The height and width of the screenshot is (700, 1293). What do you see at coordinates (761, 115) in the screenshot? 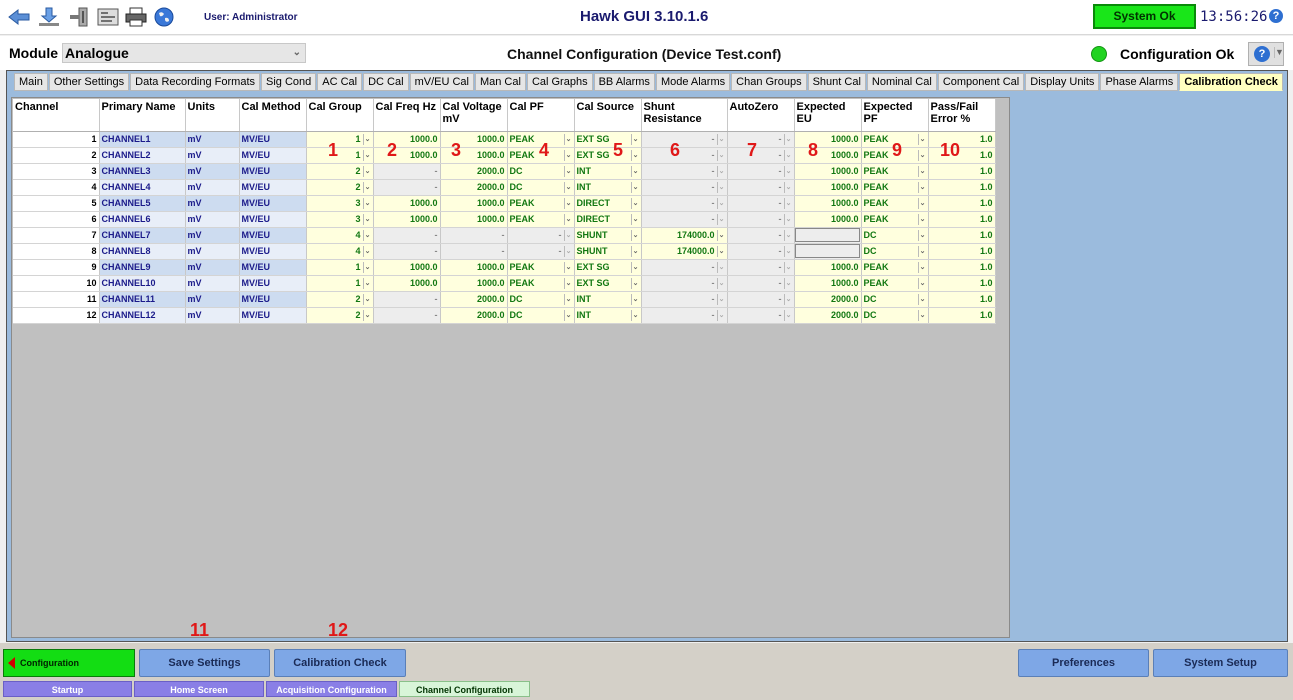
I see `column-header: AutoZero` at bounding box center [761, 115].